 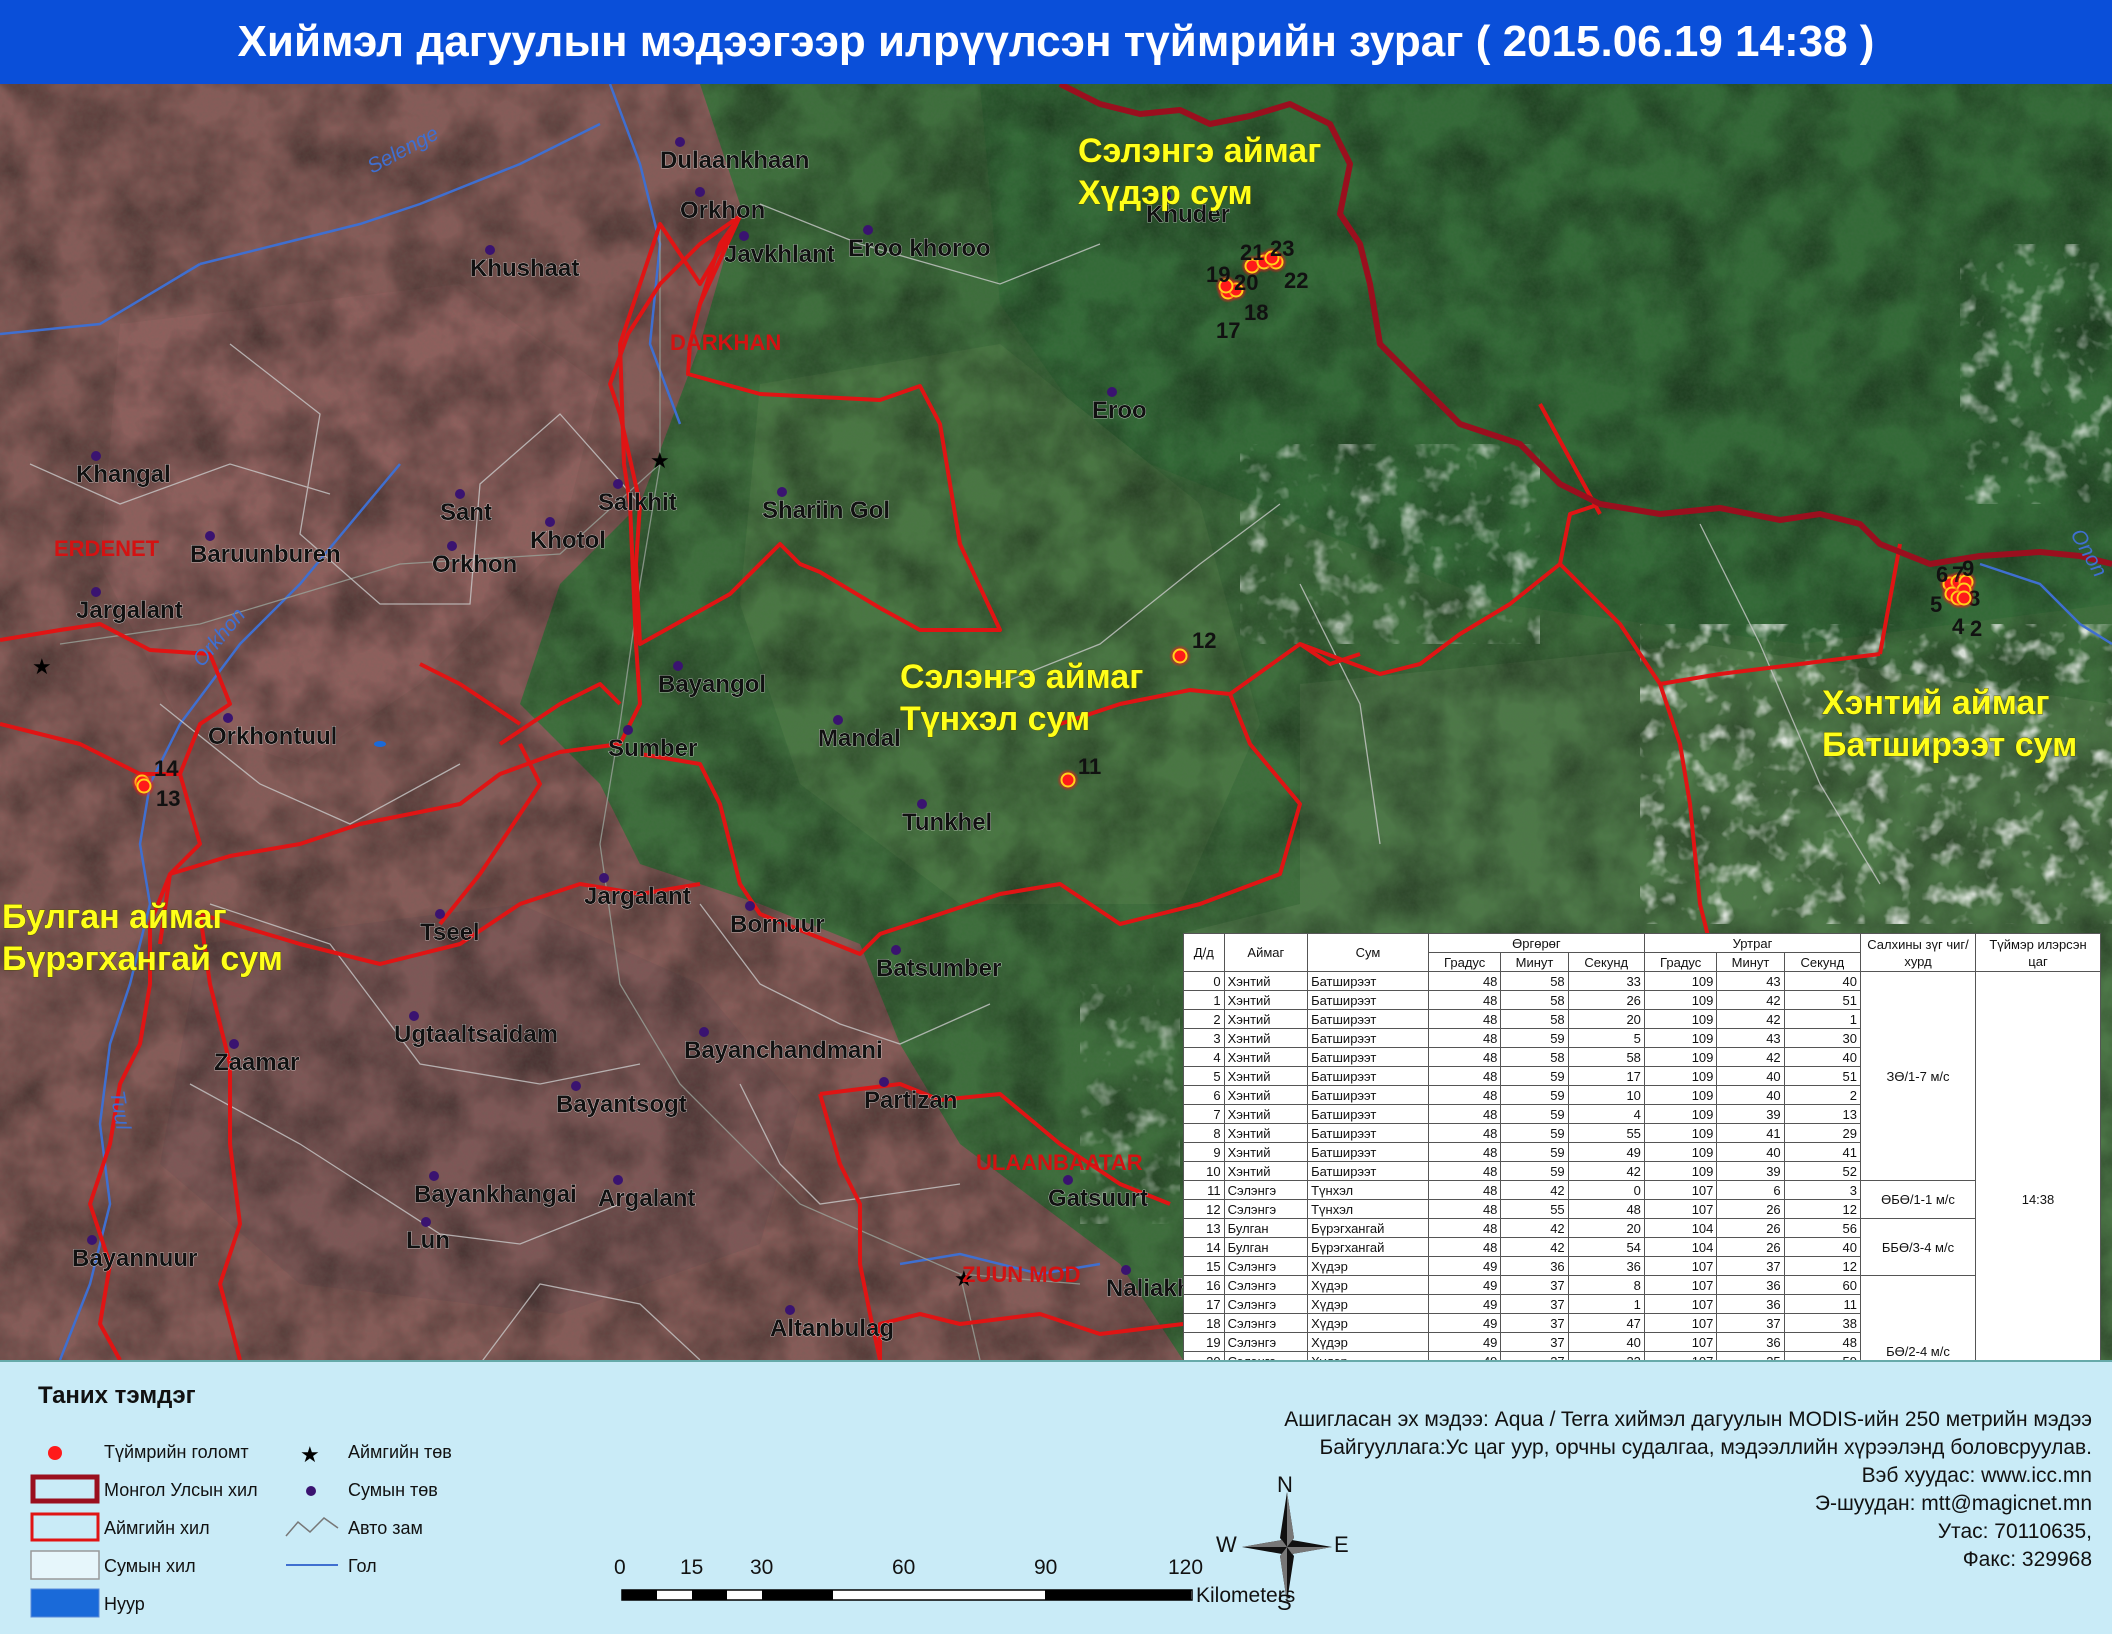 I want to click on table-cell: 1, so click(x=1204, y=1000).